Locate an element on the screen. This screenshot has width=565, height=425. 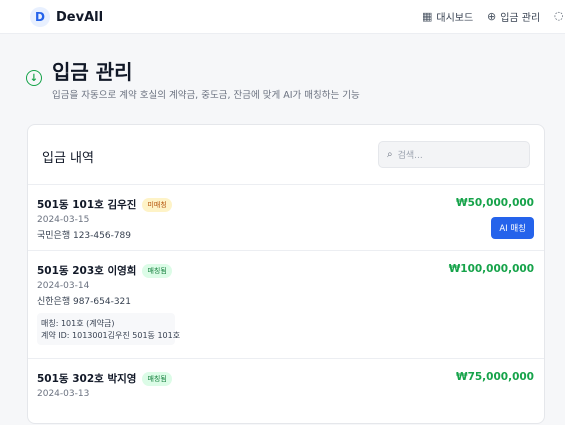
status-badge: 미매칭 is located at coordinates (157, 204).